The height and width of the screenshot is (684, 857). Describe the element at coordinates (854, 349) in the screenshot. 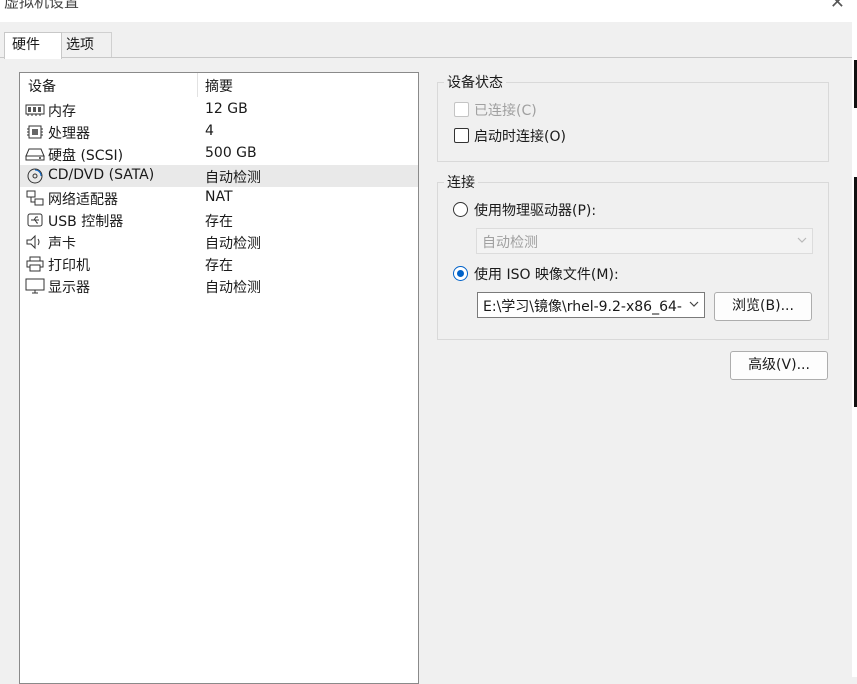

I see `background-window-edge` at that location.